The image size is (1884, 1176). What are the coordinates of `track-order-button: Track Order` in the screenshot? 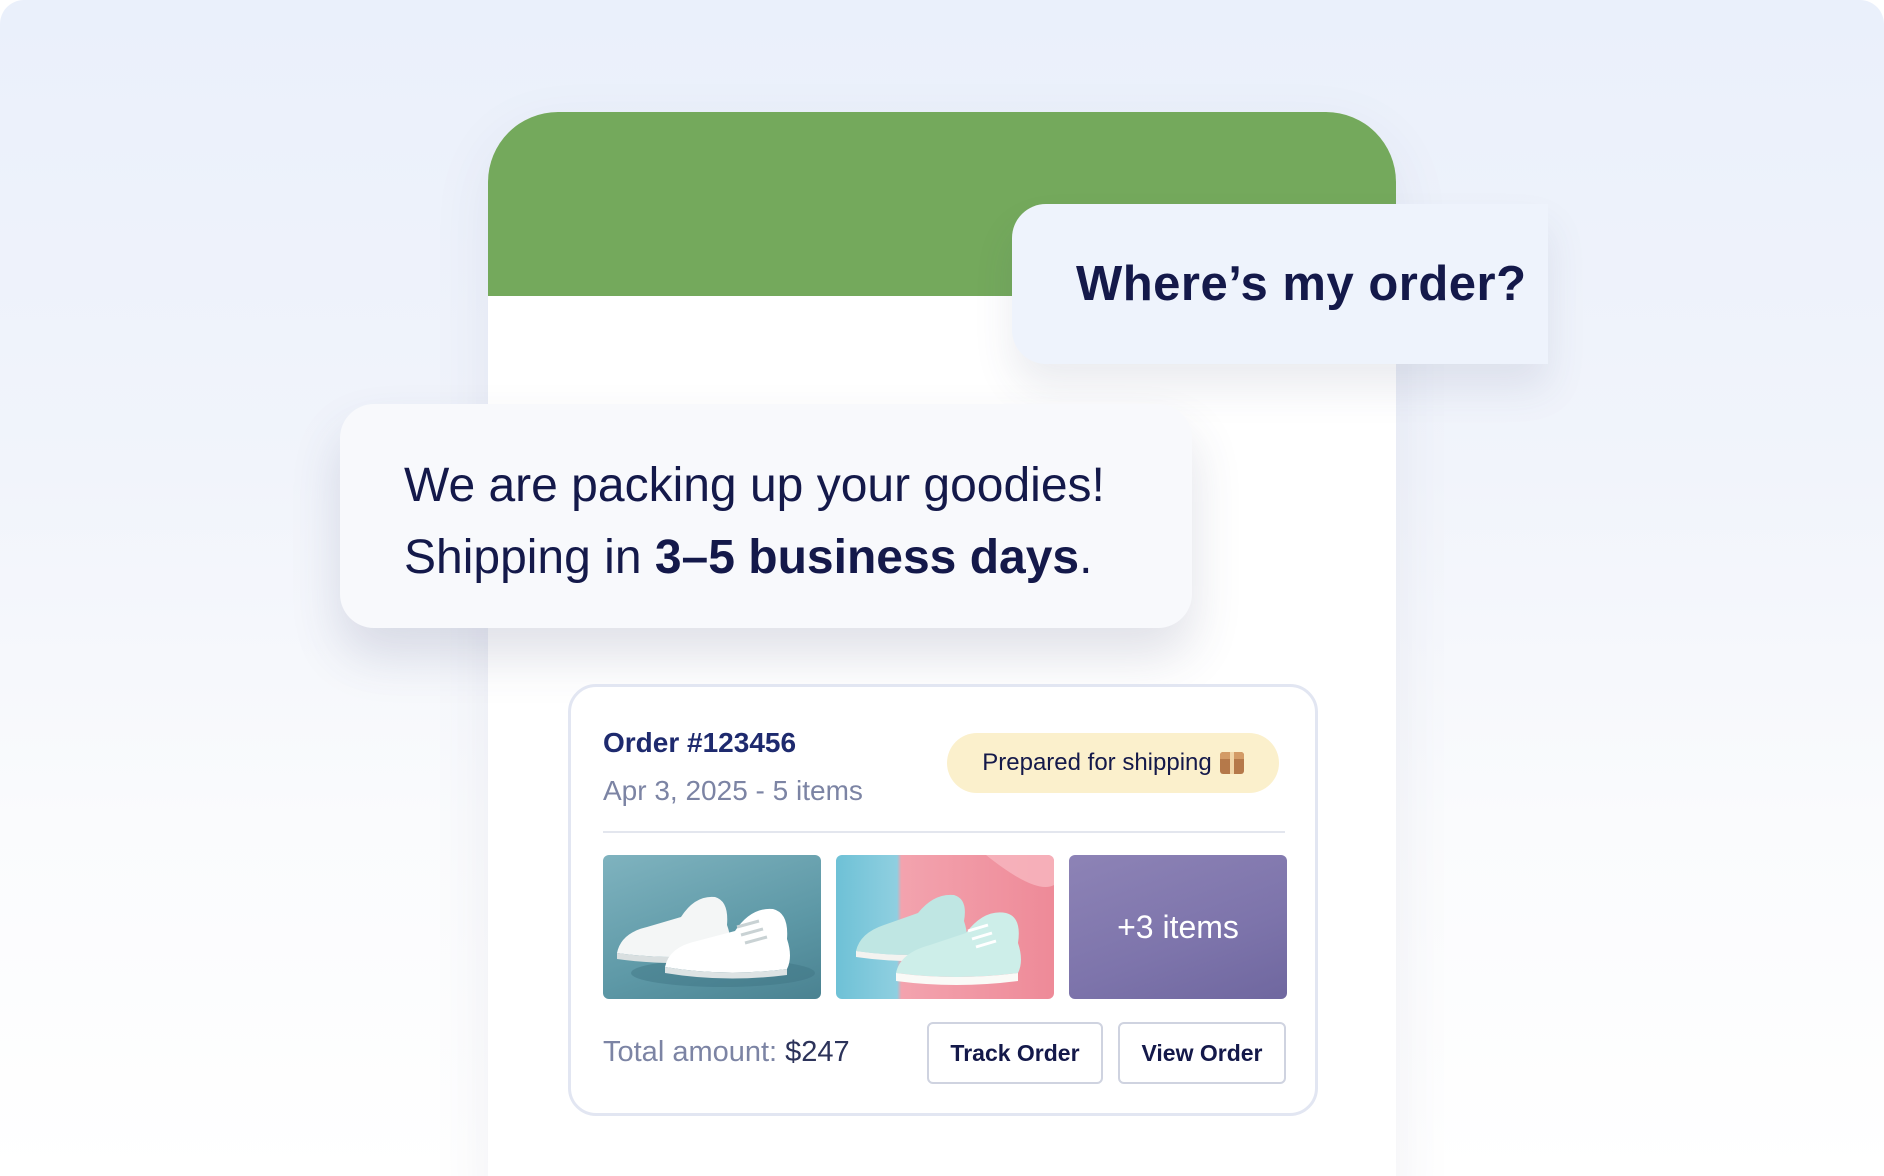 It's located at (1015, 1053).